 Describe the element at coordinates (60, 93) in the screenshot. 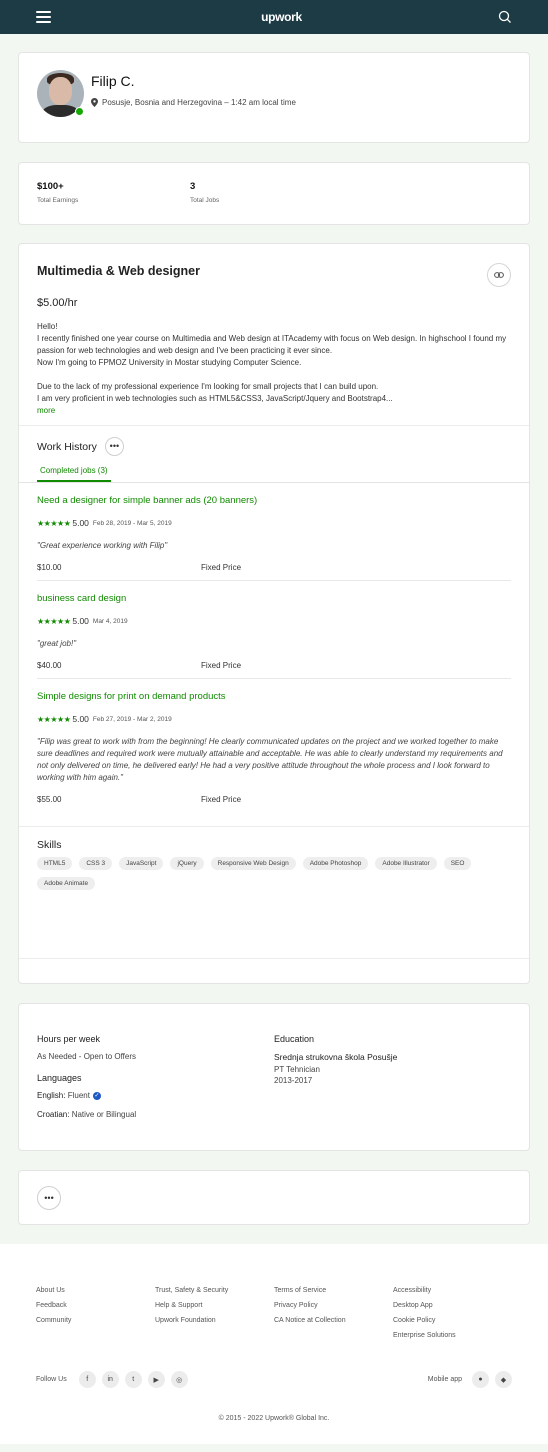

I see `avatar` at that location.